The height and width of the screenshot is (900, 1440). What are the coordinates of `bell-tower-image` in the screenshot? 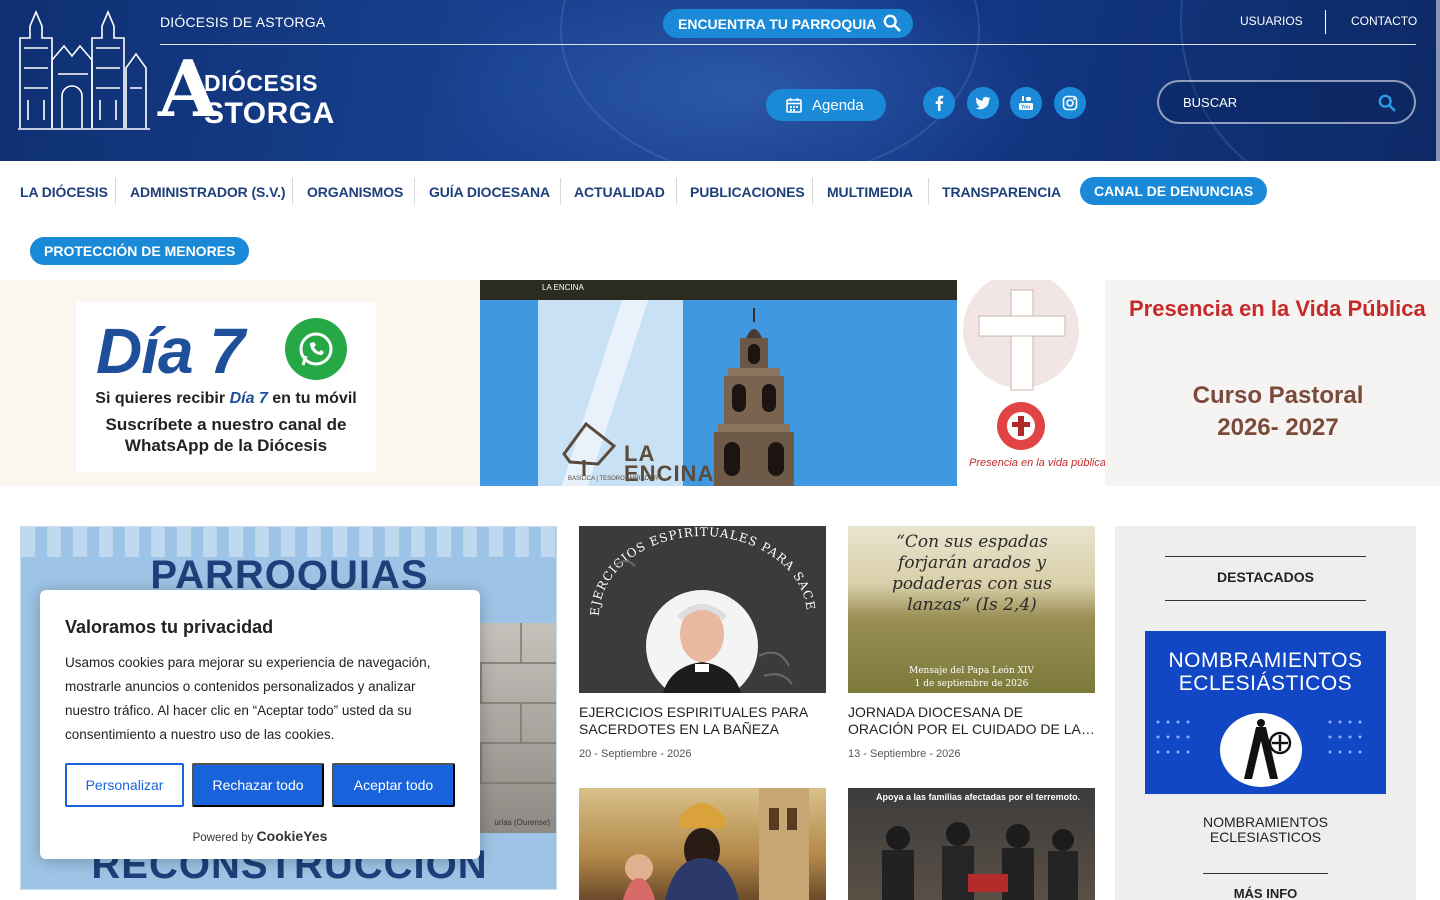 It's located at (754, 397).